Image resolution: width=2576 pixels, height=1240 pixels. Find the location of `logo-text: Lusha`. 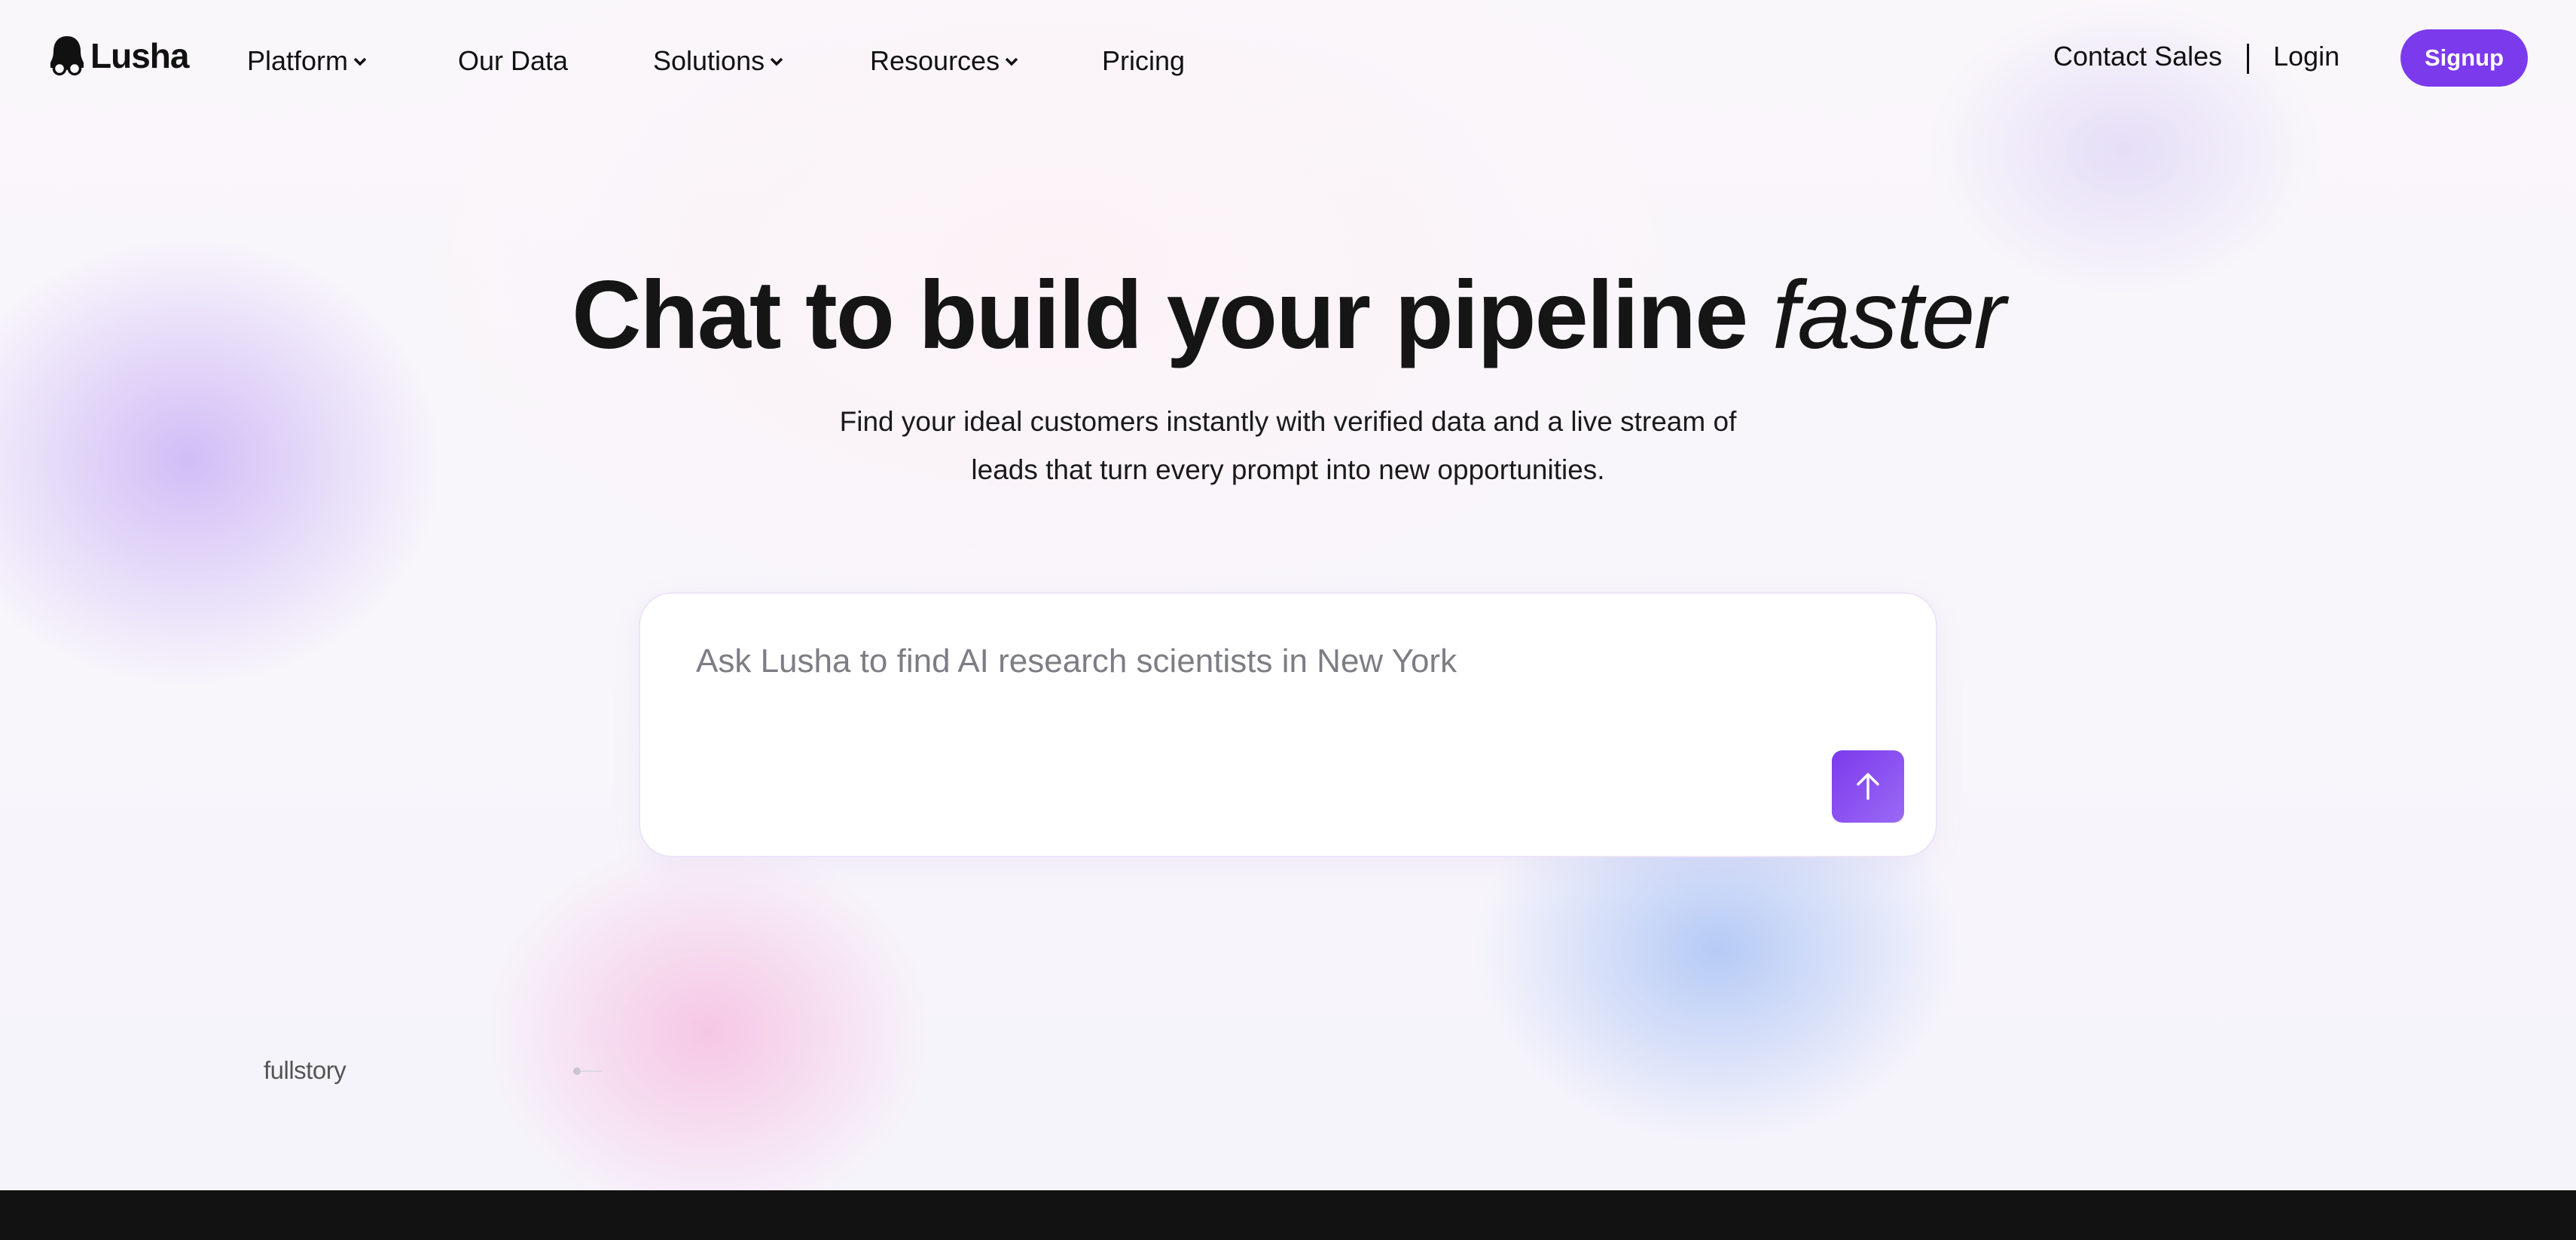

logo-text: Lusha is located at coordinates (140, 55).